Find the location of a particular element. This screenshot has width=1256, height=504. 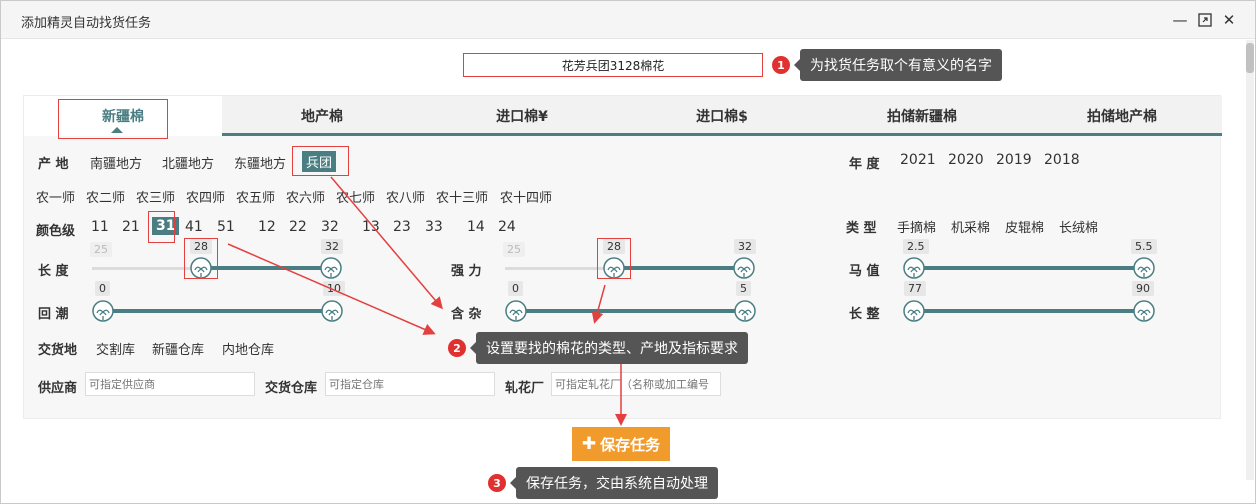

division-2: 农二师 is located at coordinates (105, 196).